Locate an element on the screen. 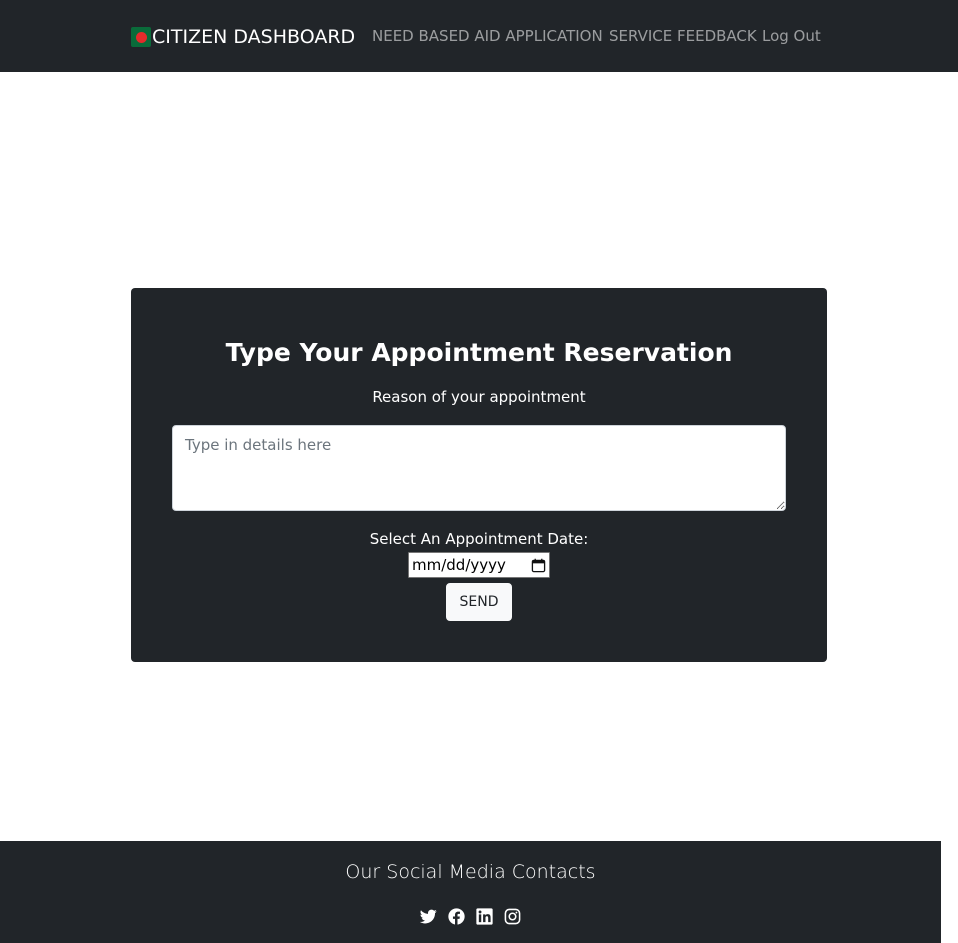 The image size is (958, 943). reason-label: Reason of your appointment is located at coordinates (479, 397).